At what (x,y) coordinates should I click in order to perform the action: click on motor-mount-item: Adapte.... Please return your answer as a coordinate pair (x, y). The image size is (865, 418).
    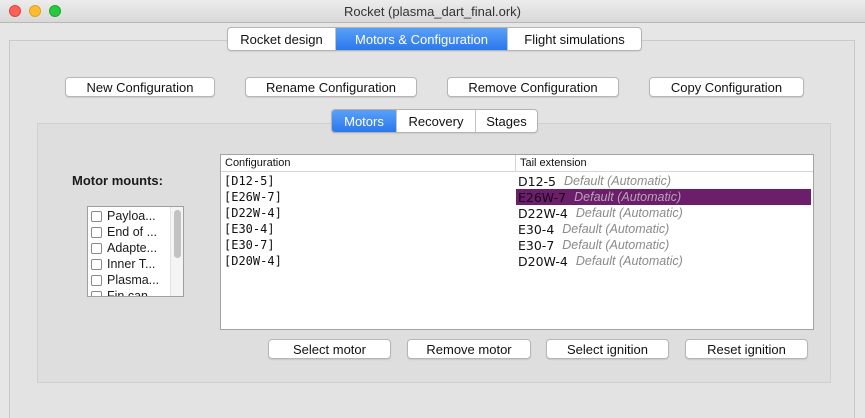
    Looking at the image, I should click on (124, 248).